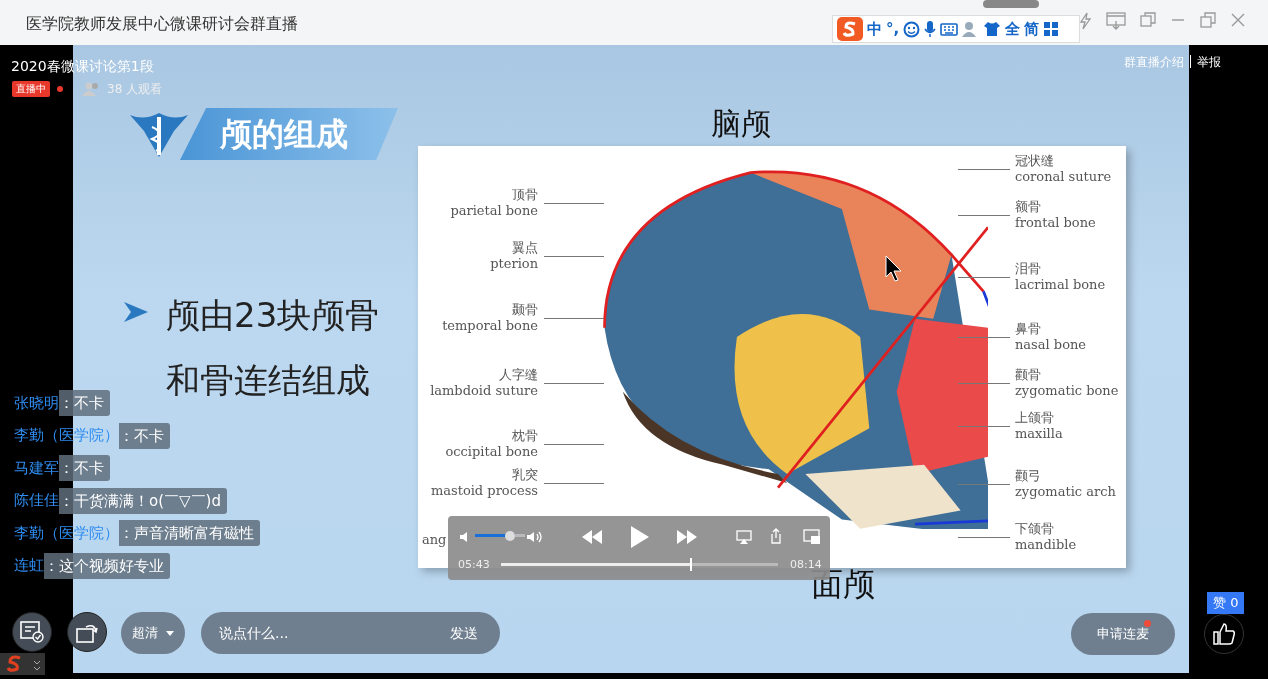 The image size is (1268, 679). What do you see at coordinates (491, 452) in the screenshot?
I see `label-english: occipital bone` at bounding box center [491, 452].